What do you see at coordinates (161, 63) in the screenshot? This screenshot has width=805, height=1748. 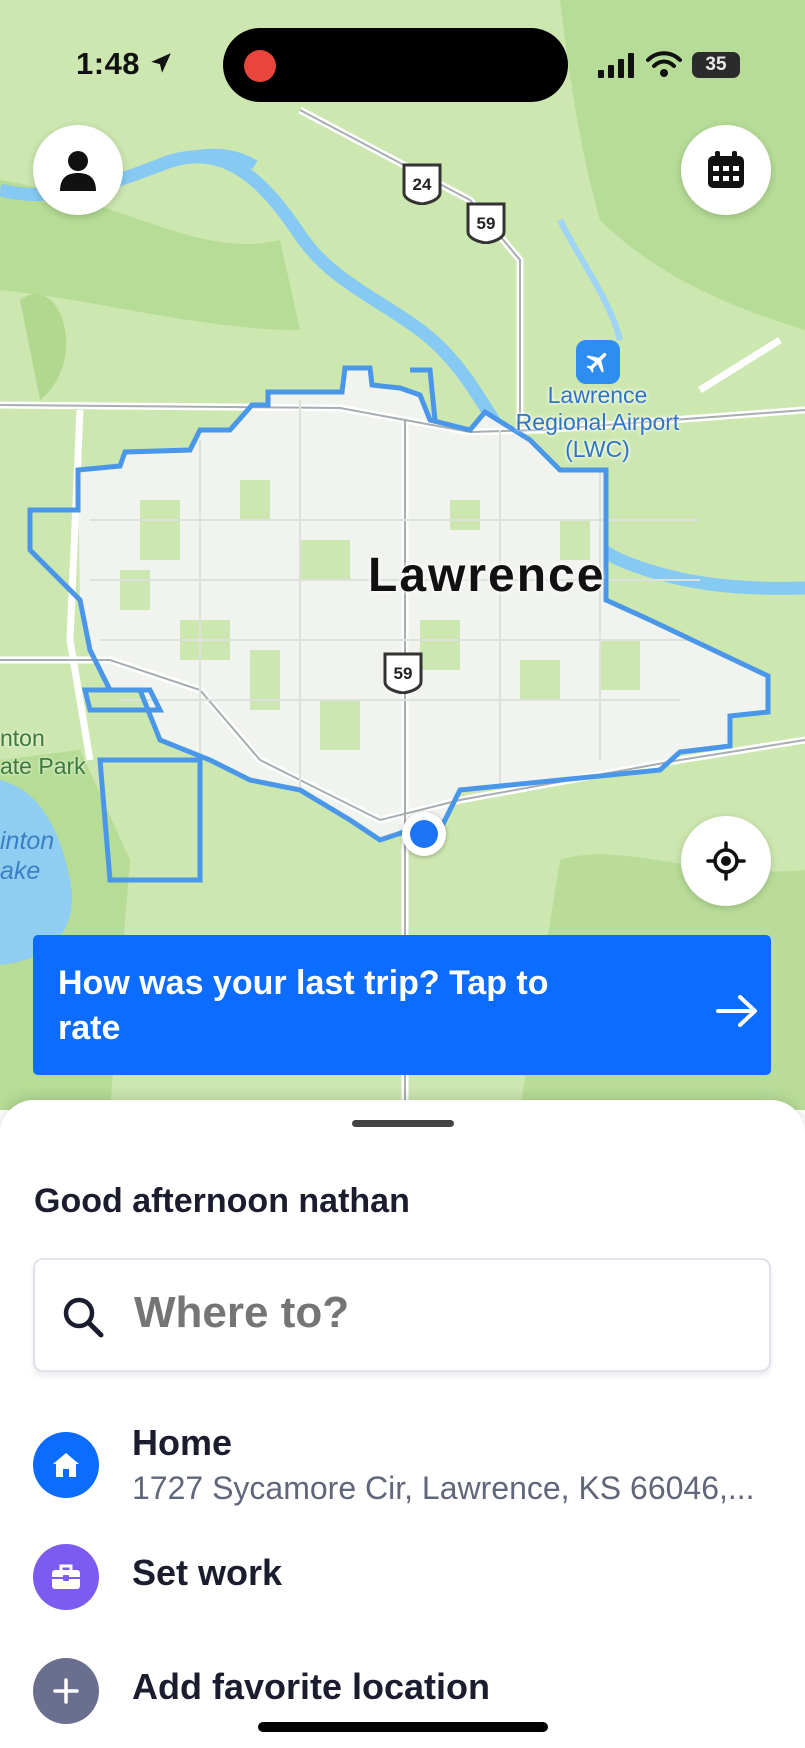 I see `location-arrow-icon` at bounding box center [161, 63].